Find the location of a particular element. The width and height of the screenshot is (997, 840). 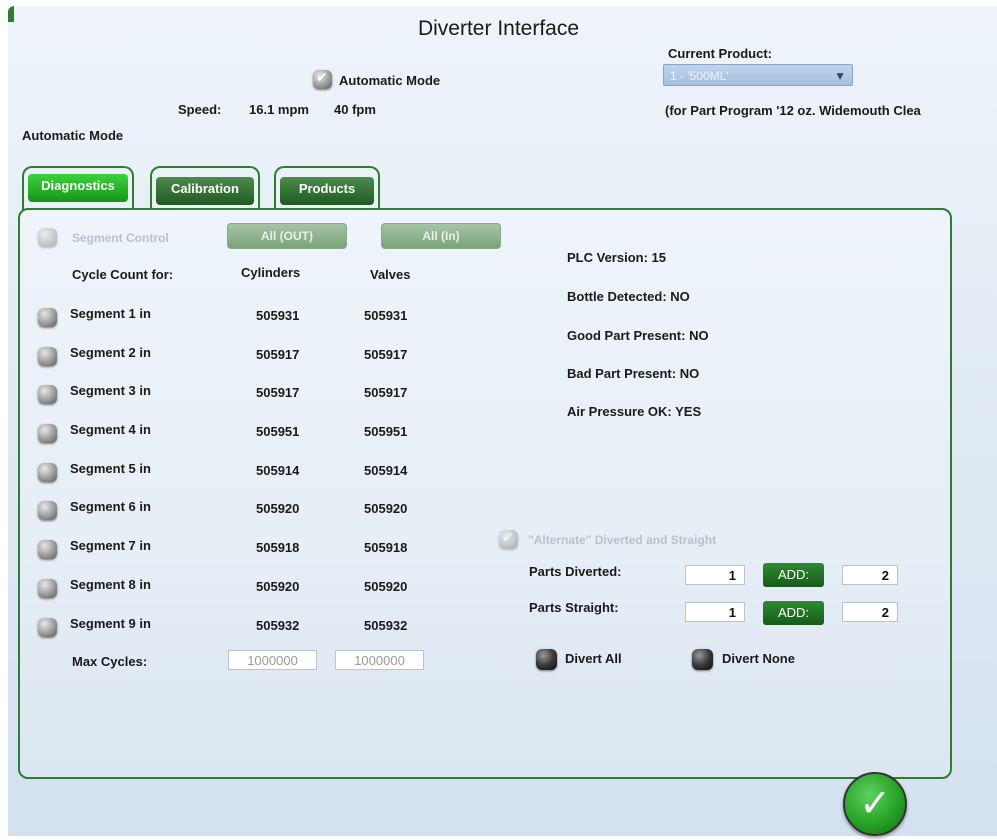

parts-straight-input: 1 is located at coordinates (715, 612).